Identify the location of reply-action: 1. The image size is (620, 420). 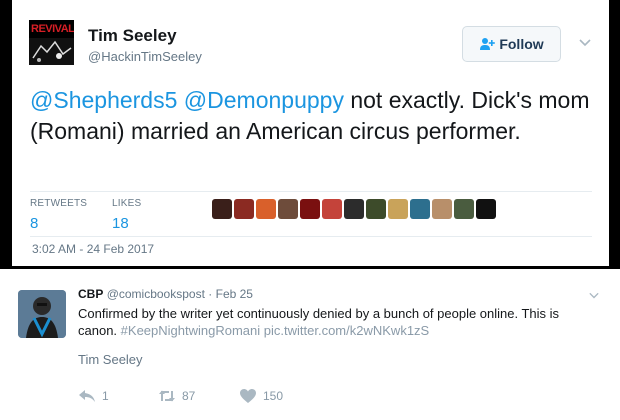
(93, 396).